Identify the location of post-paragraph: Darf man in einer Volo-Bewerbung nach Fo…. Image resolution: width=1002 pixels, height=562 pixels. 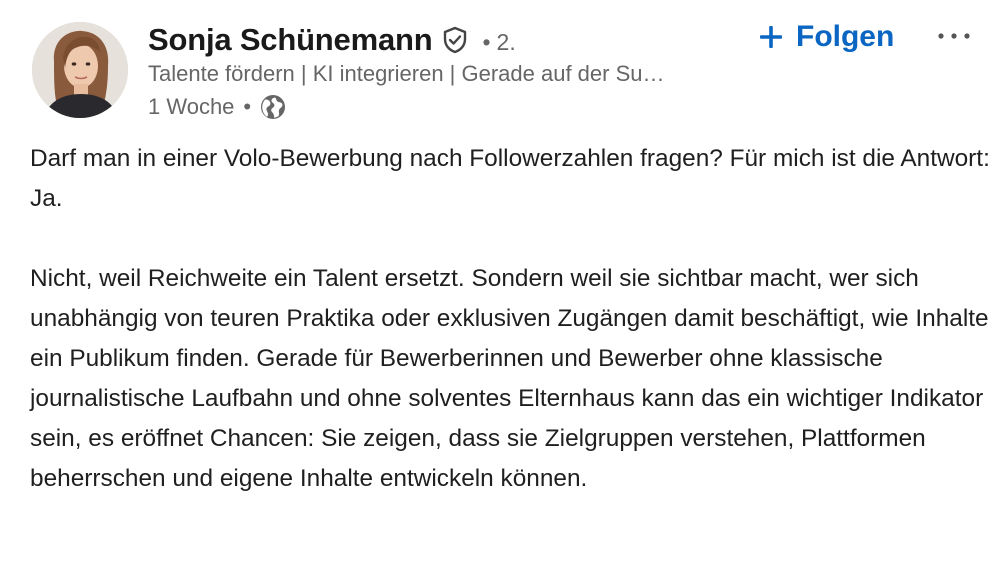
(510, 178).